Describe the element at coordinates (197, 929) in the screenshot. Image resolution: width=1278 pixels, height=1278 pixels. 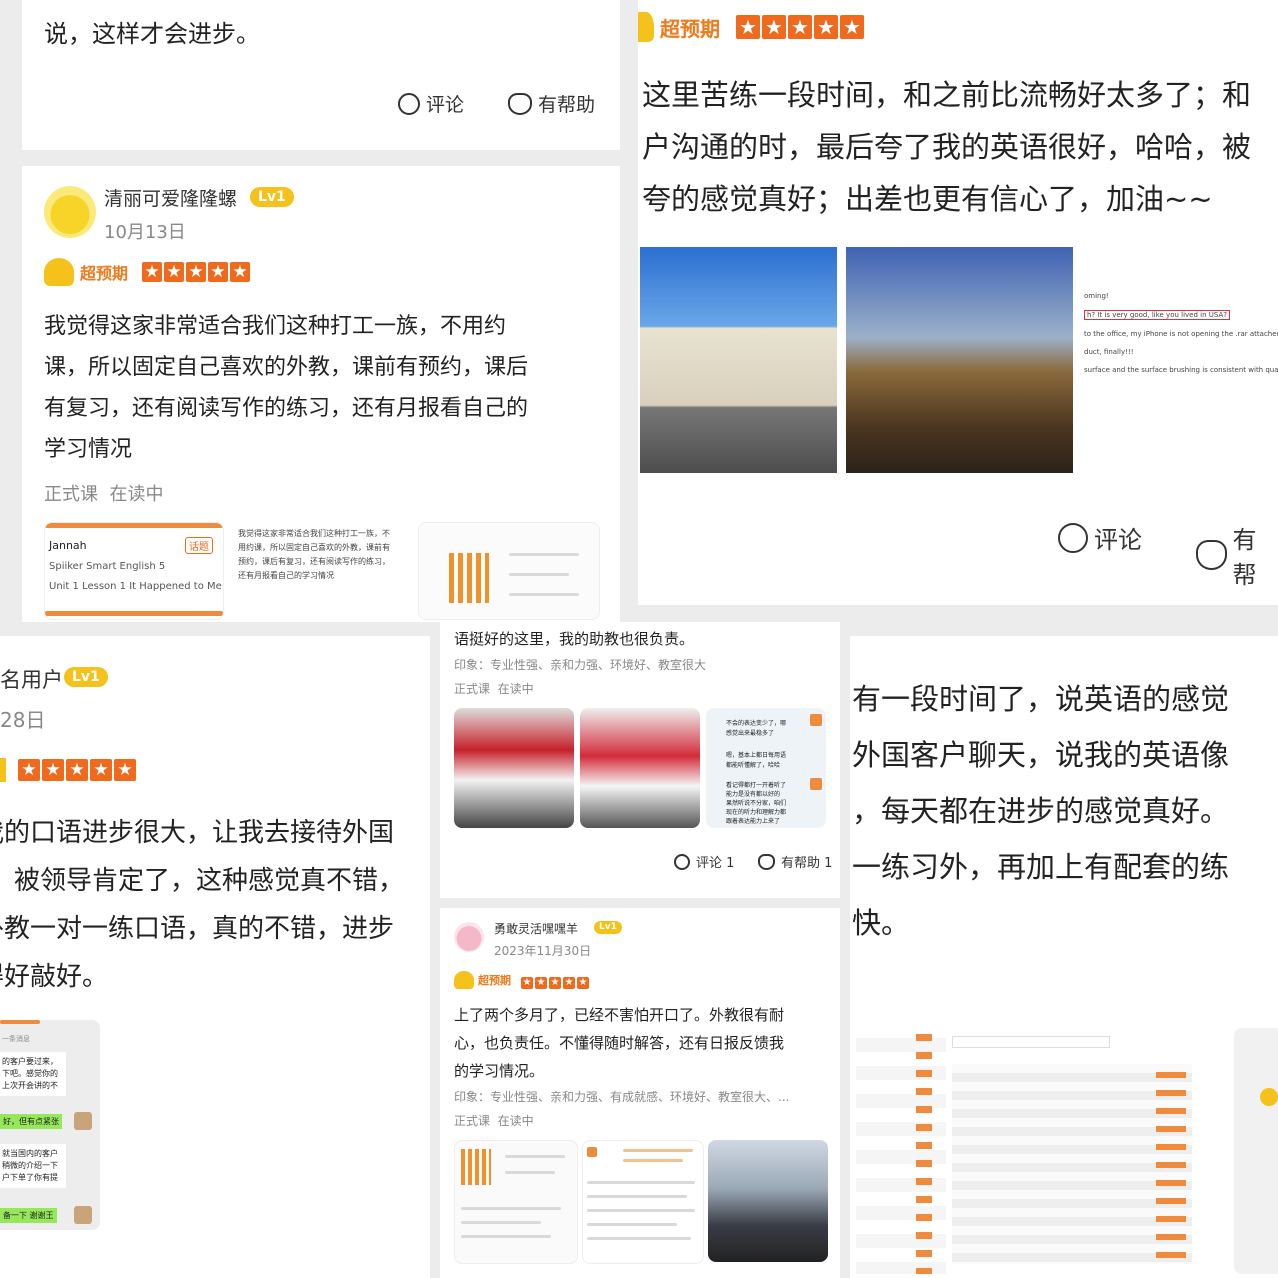
I see `review-line-3: 外教一对一练口语，真的不错，进步` at that location.